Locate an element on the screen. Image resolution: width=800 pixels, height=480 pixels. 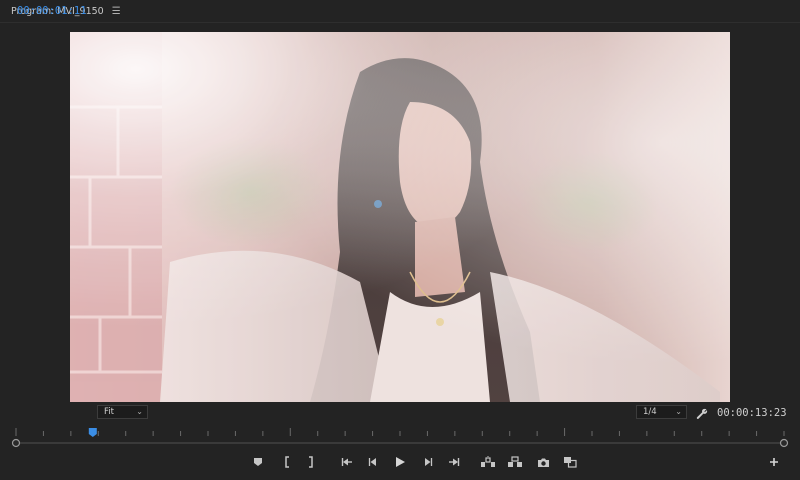
lift-button is located at coordinates (488, 462).